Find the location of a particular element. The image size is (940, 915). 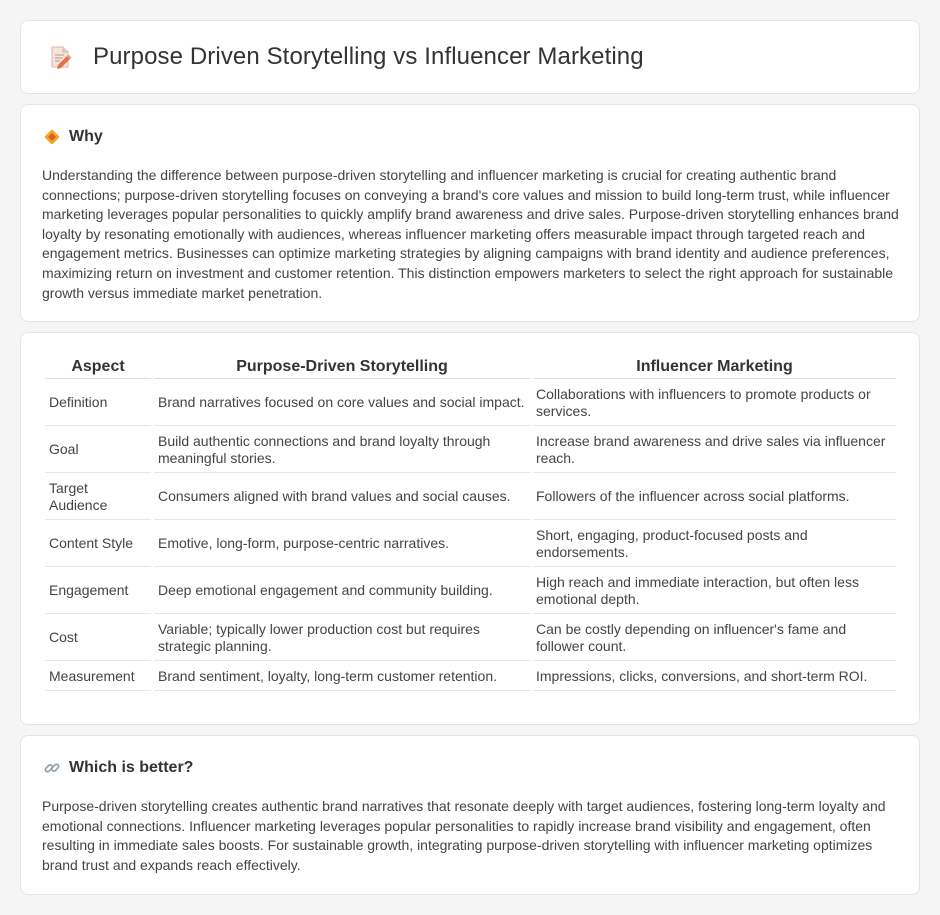

row-aspect: Engagement is located at coordinates (98, 591).